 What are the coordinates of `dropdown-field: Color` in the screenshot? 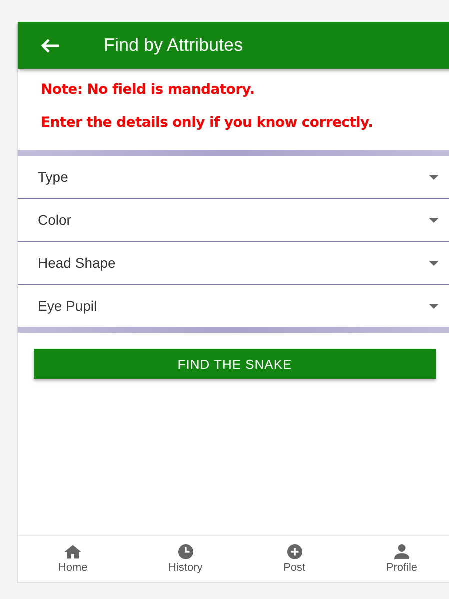 It's located at (233, 220).